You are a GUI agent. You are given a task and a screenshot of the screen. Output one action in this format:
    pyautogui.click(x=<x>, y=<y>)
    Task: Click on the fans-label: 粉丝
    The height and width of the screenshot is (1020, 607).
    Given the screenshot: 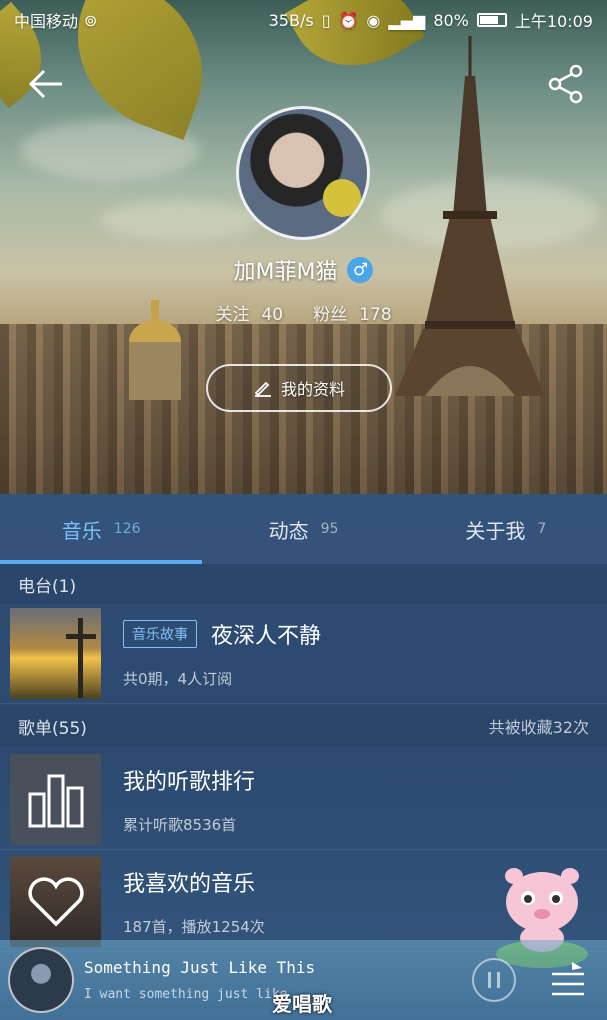 What is the action you would take?
    pyautogui.click(x=330, y=315)
    